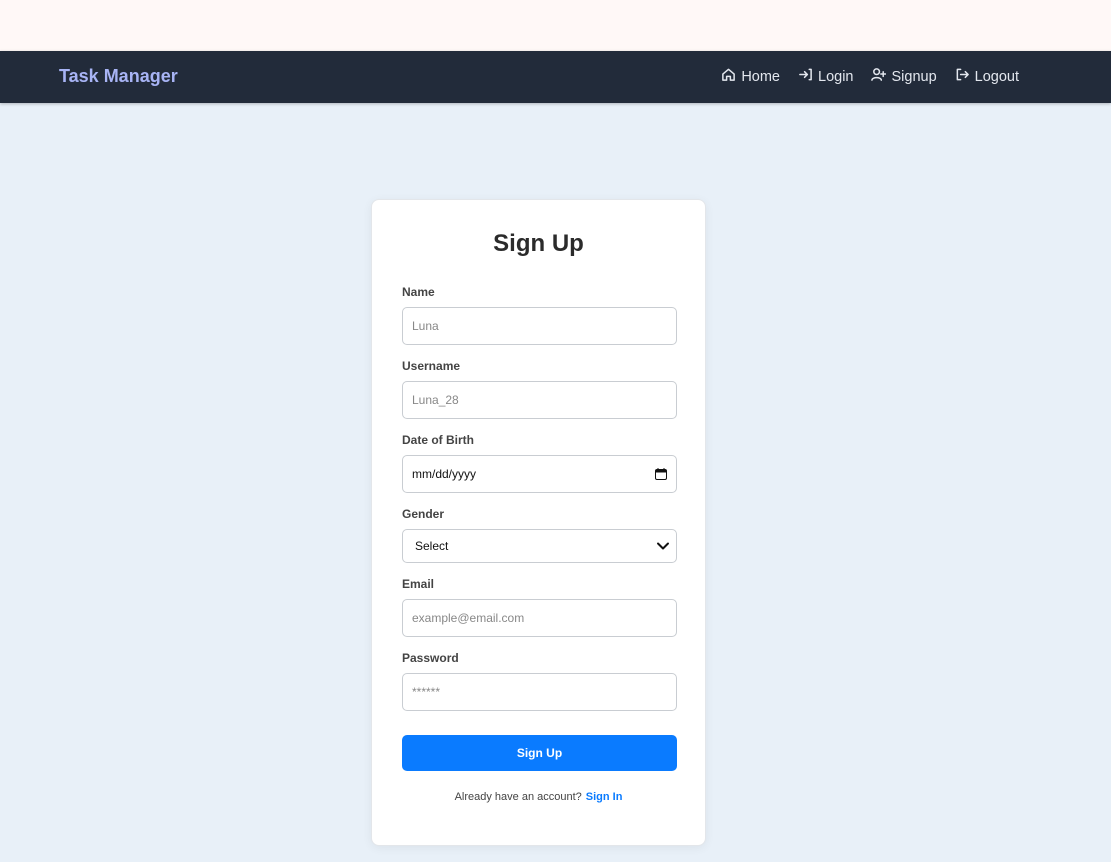 This screenshot has height=862, width=1111. I want to click on browser-top-strip, so click(555, 25).